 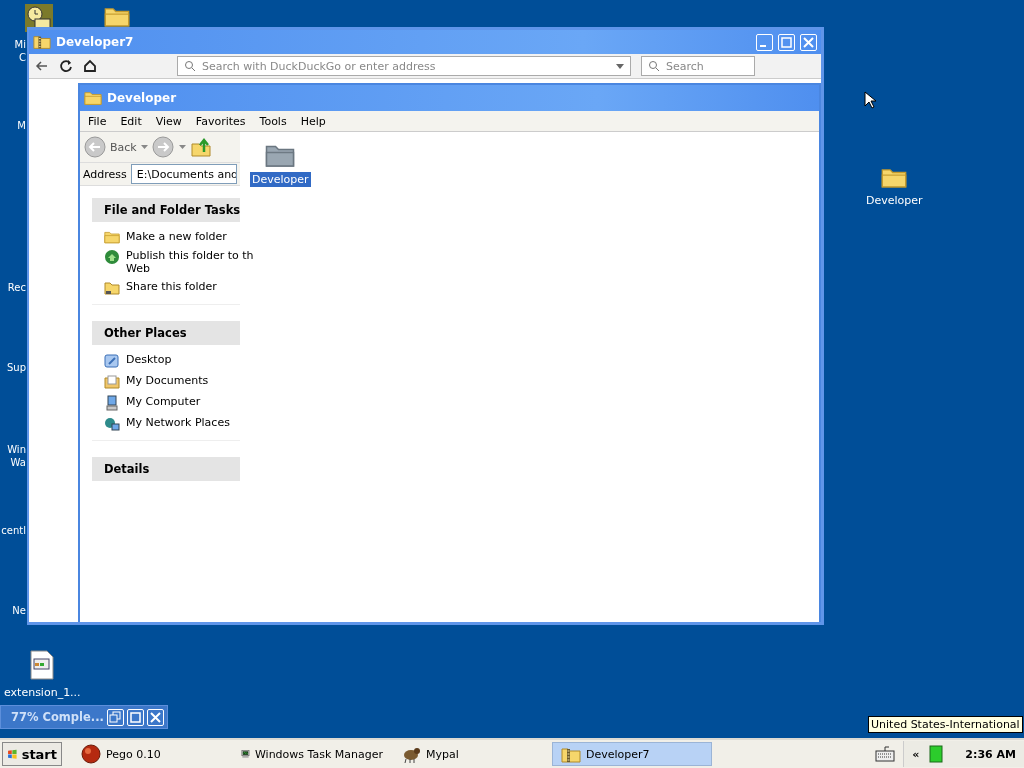 What do you see at coordinates (112, 381) in the screenshot?
I see `documents-folder-icon` at bounding box center [112, 381].